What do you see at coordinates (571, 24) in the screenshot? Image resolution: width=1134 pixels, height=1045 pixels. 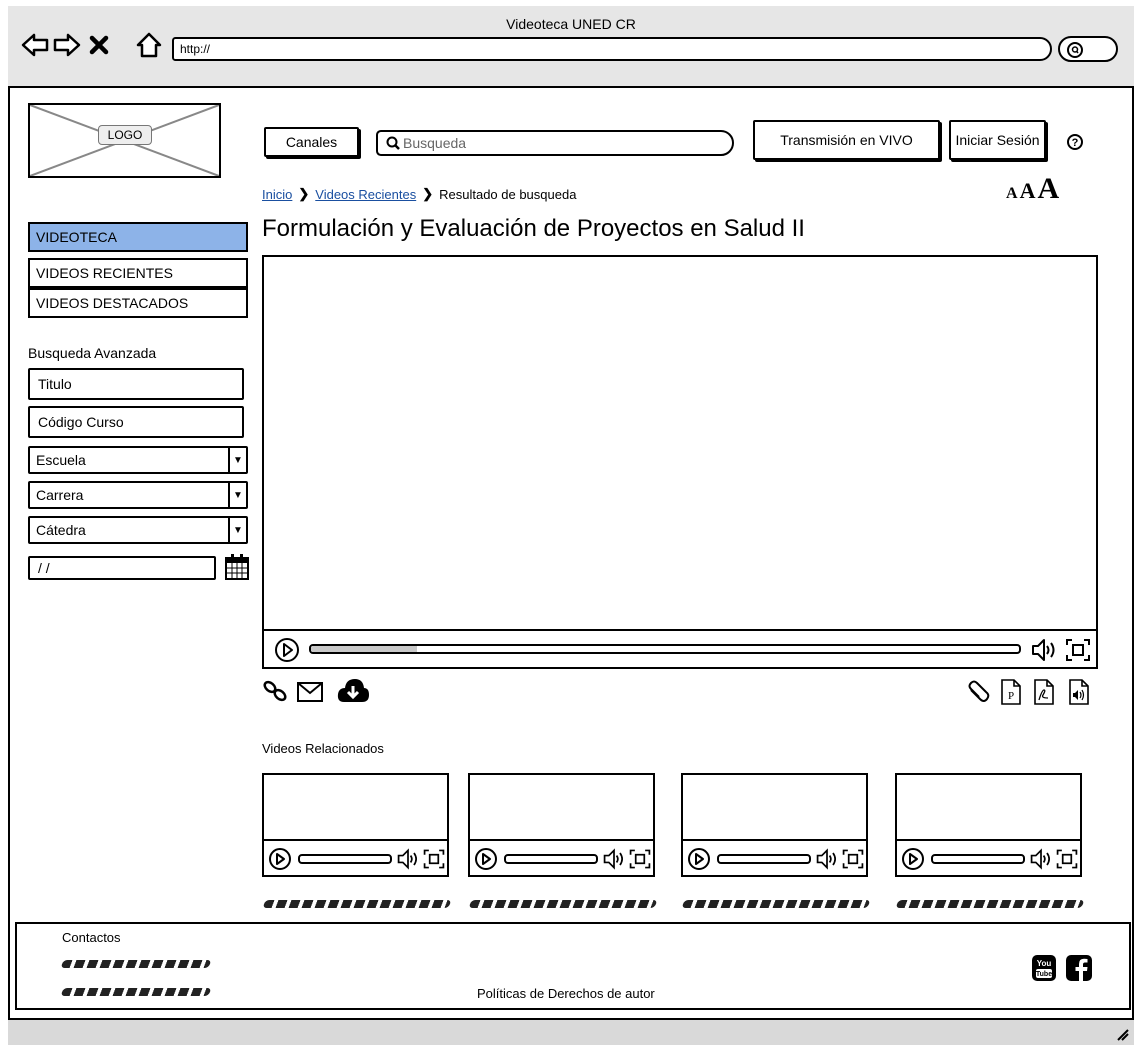 I see `window-title: Videoteca UNED CR` at bounding box center [571, 24].